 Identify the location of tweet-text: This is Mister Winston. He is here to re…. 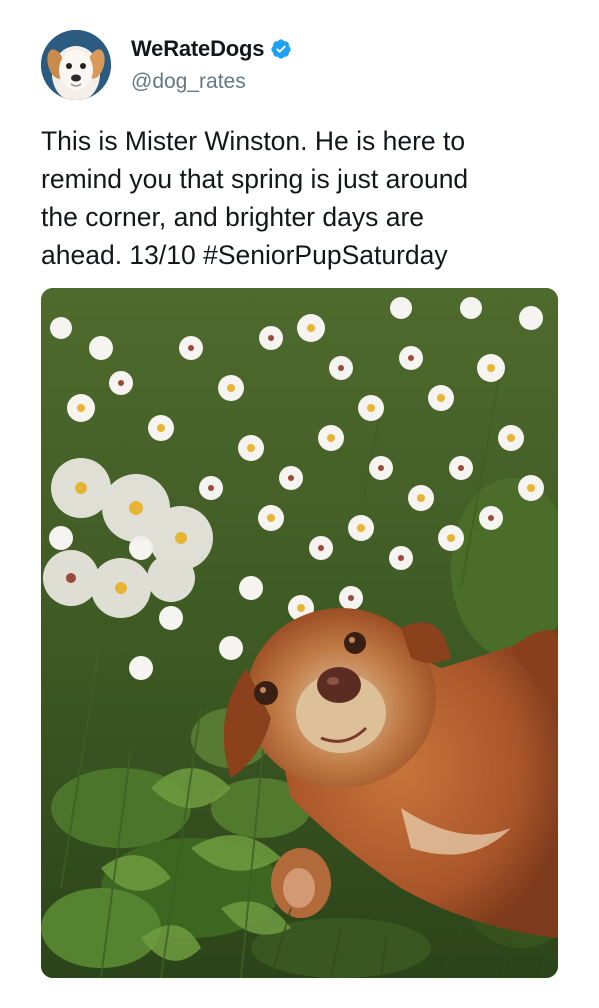
(255, 198).